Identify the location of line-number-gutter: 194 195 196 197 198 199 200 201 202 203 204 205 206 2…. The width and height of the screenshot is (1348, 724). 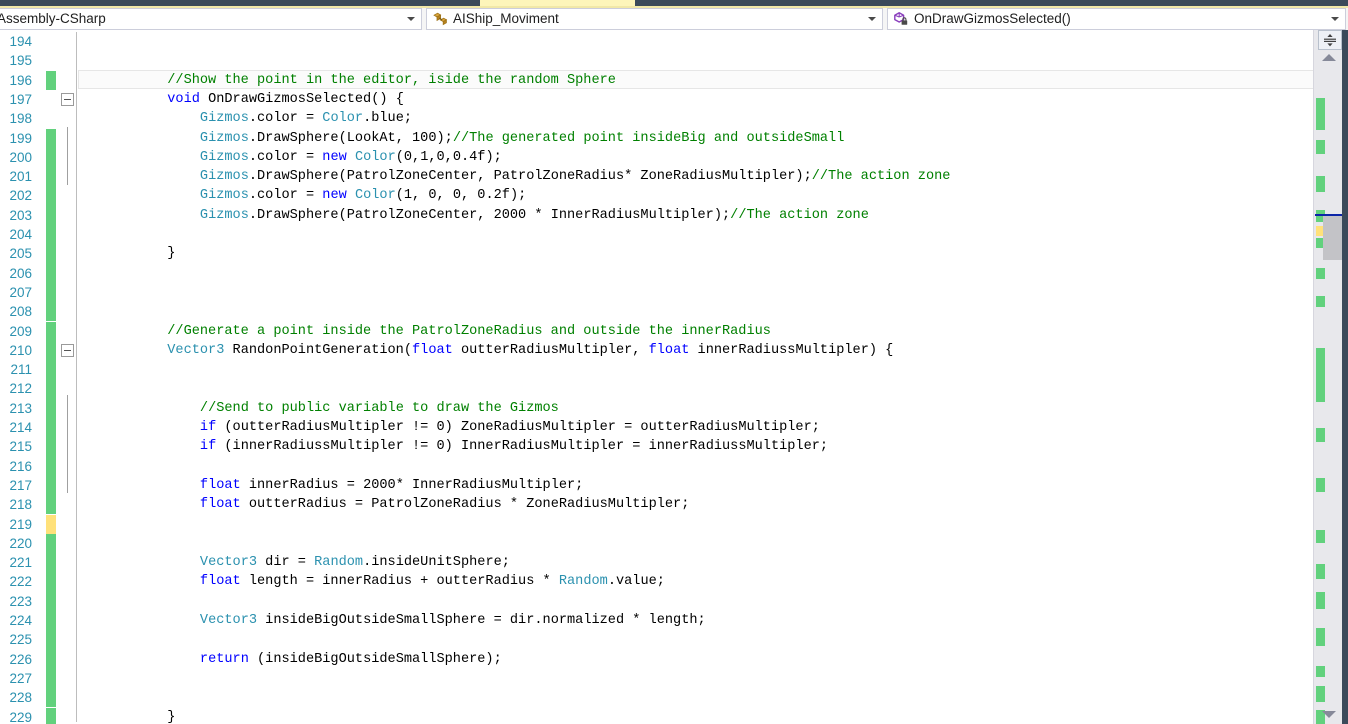
(20, 377).